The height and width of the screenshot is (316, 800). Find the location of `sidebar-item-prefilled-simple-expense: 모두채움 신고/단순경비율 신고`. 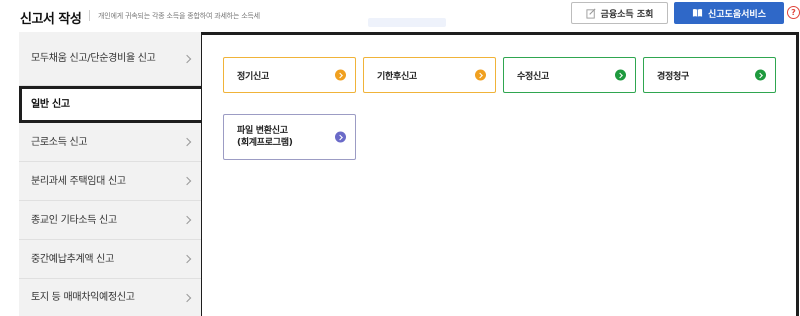

sidebar-item-prefilled-simple-expense: 모두채움 신고/단순경비율 신고 is located at coordinates (110, 59).